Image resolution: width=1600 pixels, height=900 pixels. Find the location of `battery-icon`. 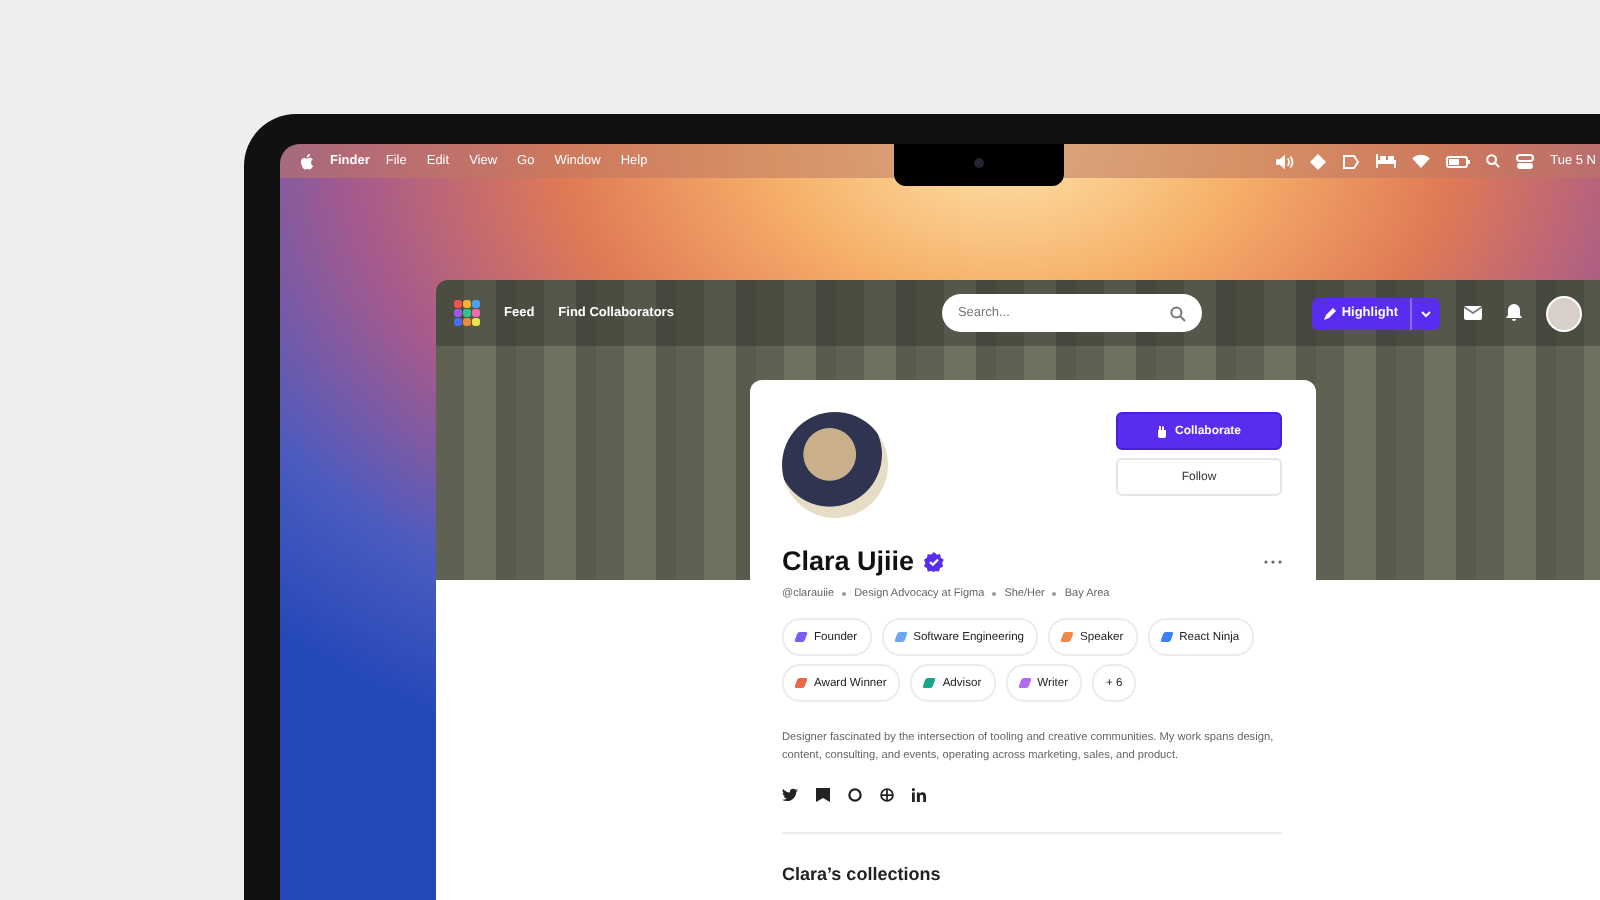

battery-icon is located at coordinates (1458, 161).